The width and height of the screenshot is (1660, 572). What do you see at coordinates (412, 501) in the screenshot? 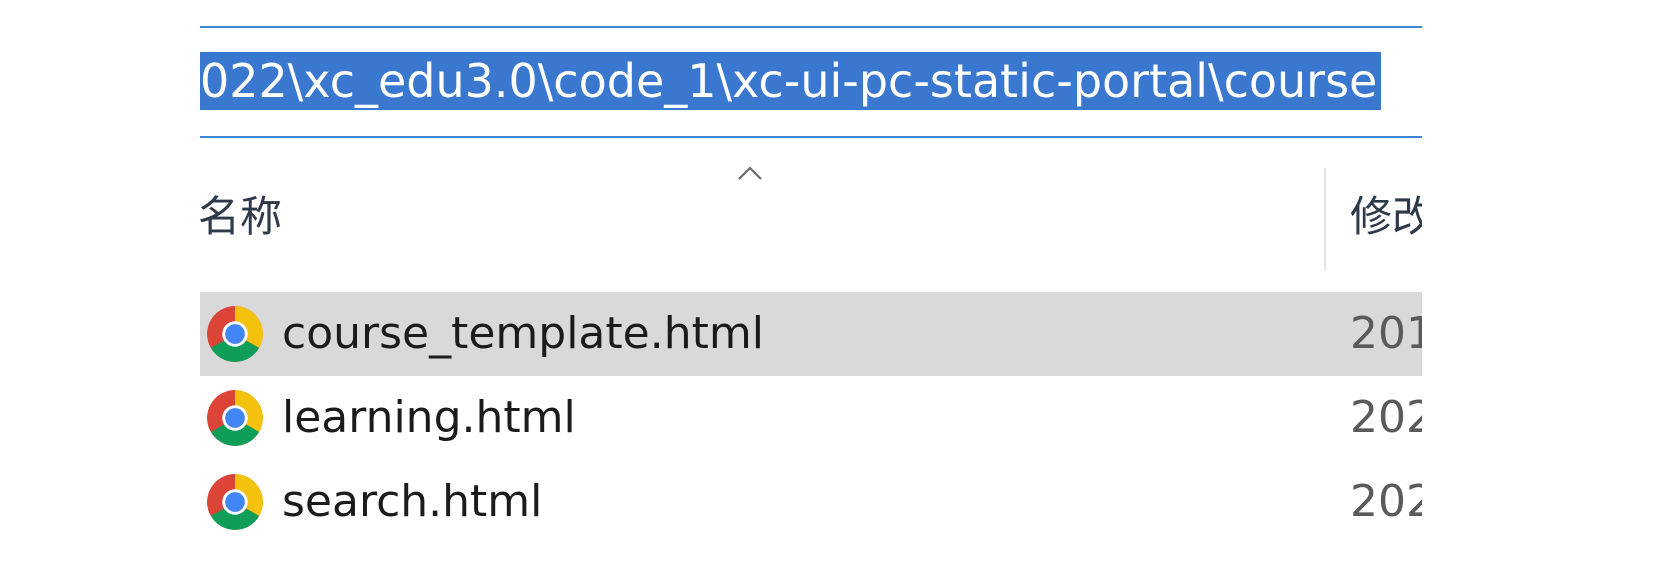
I see `file-name: search.html` at bounding box center [412, 501].